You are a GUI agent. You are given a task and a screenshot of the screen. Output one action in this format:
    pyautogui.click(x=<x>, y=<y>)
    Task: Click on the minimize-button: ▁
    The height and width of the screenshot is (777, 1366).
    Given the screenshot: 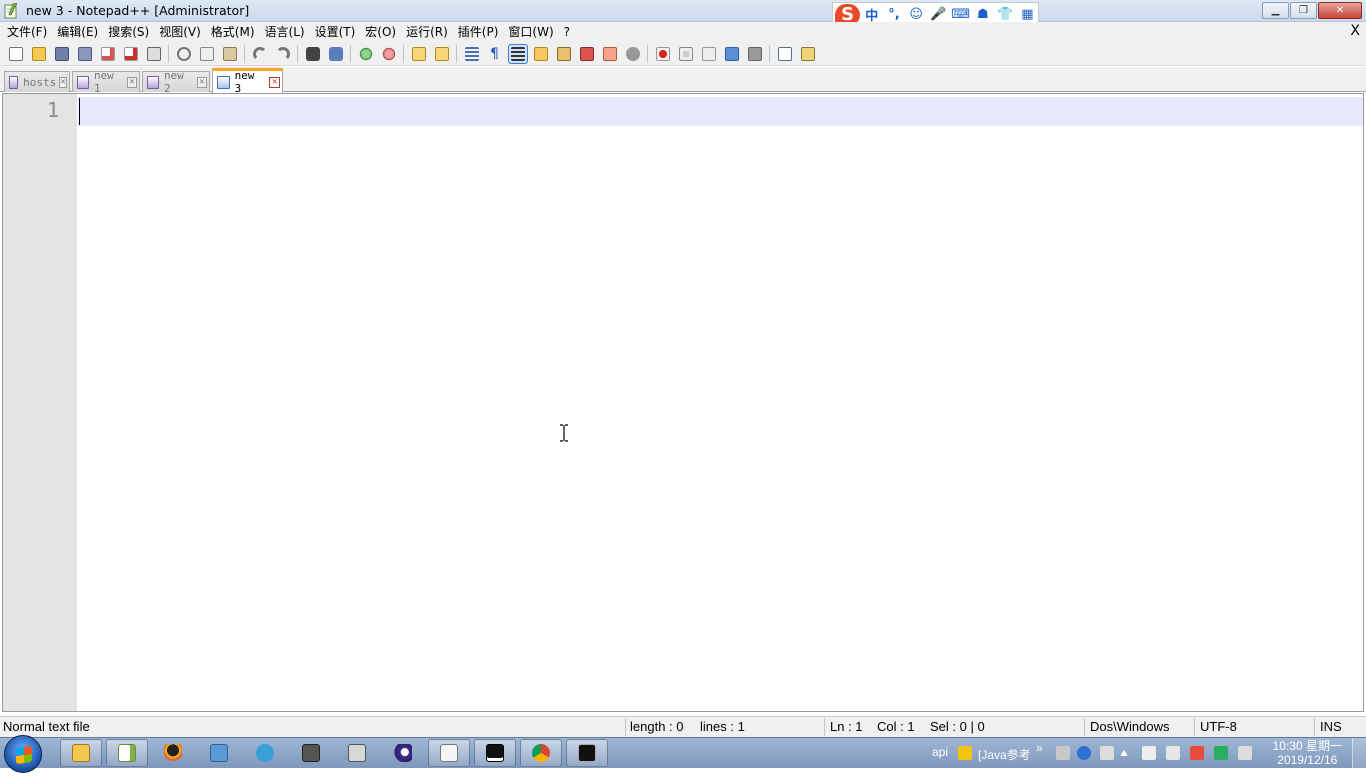 What is the action you would take?
    pyautogui.click(x=1275, y=10)
    